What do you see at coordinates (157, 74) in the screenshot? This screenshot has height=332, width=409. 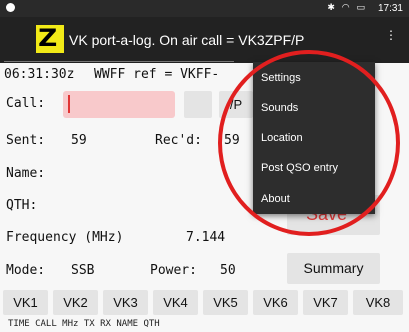 I see `wwff-ref: WWFF ref = VKFF-` at bounding box center [157, 74].